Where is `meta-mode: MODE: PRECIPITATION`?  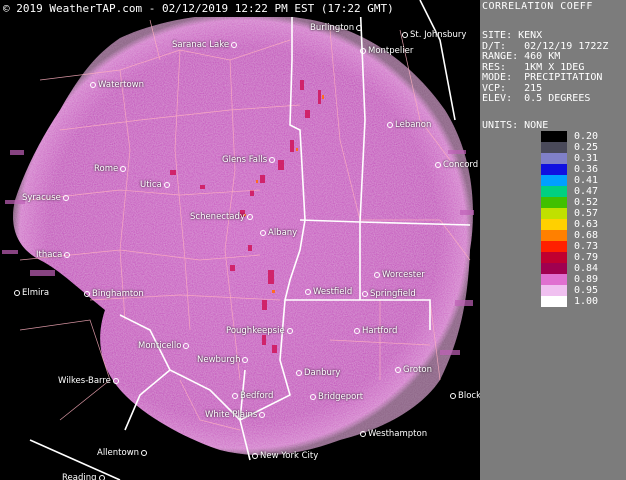
meta-mode: MODE: PRECIPITATION is located at coordinates (542, 77).